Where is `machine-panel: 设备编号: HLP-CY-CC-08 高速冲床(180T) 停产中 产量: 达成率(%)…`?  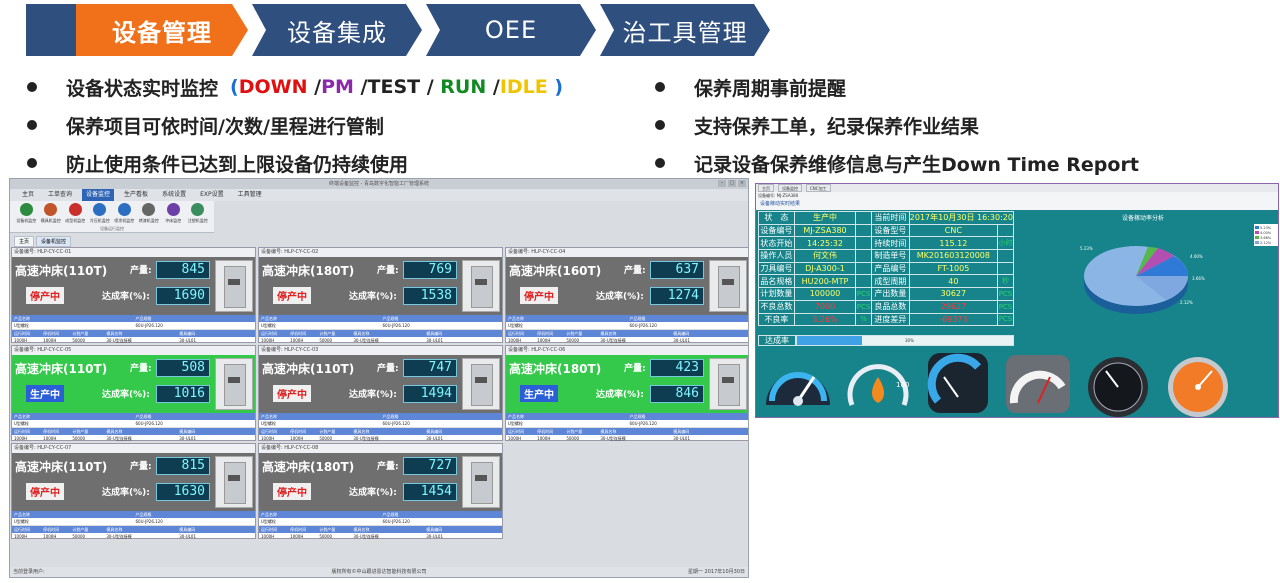 machine-panel: 设备编号: HLP-CY-CC-08 高速冲床(180T) 停产中 产量: 达成率(%)… is located at coordinates (380, 492).